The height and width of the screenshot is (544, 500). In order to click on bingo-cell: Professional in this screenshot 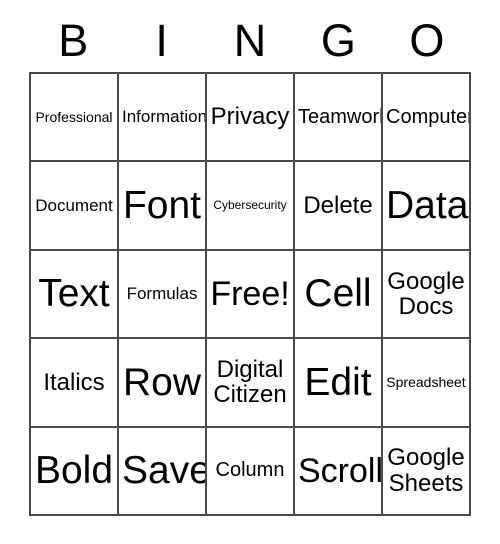, I will do `click(75, 118)`.